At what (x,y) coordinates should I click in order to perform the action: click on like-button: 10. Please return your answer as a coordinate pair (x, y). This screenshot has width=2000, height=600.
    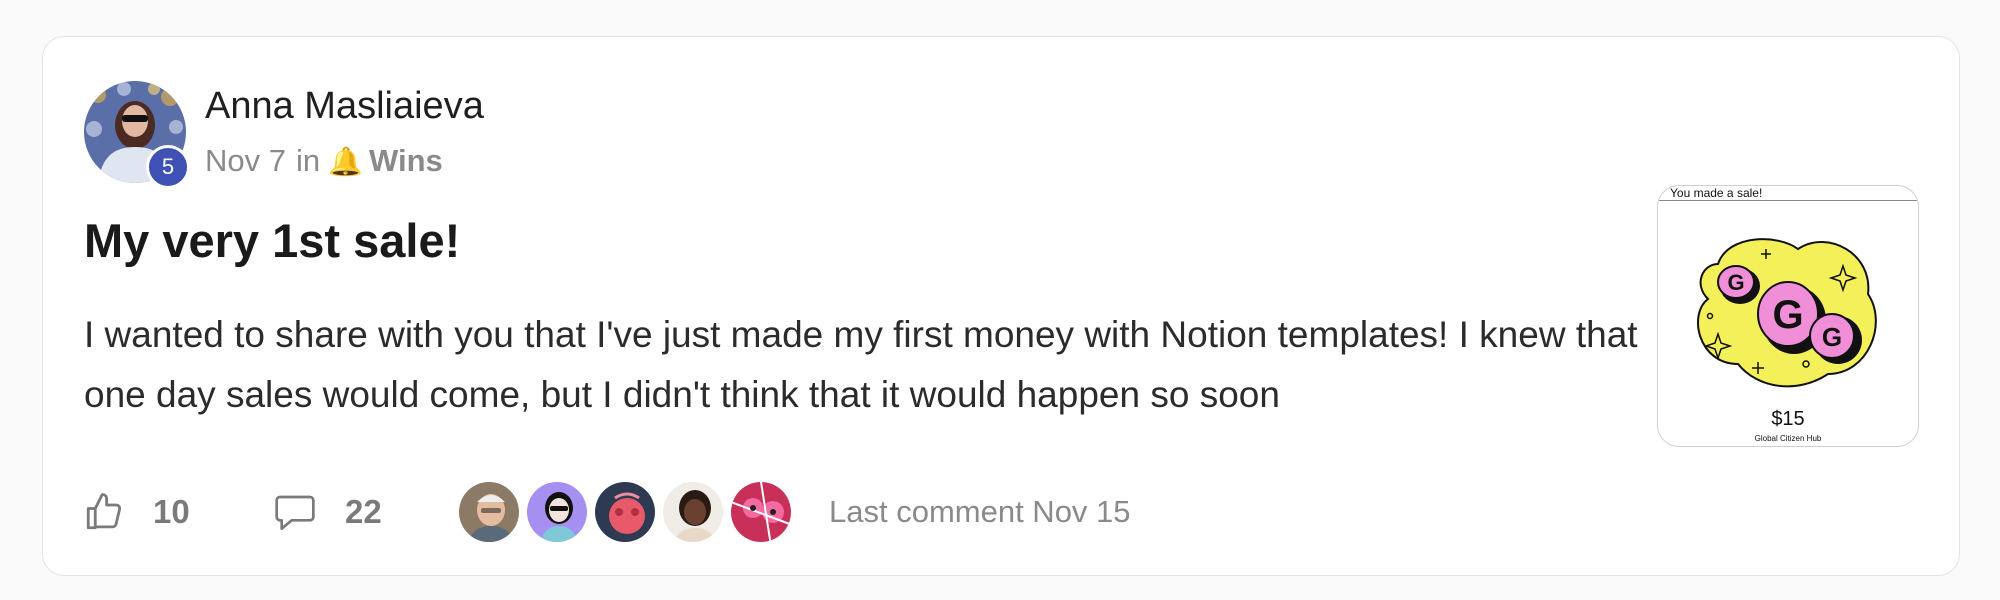
    Looking at the image, I should click on (178, 512).